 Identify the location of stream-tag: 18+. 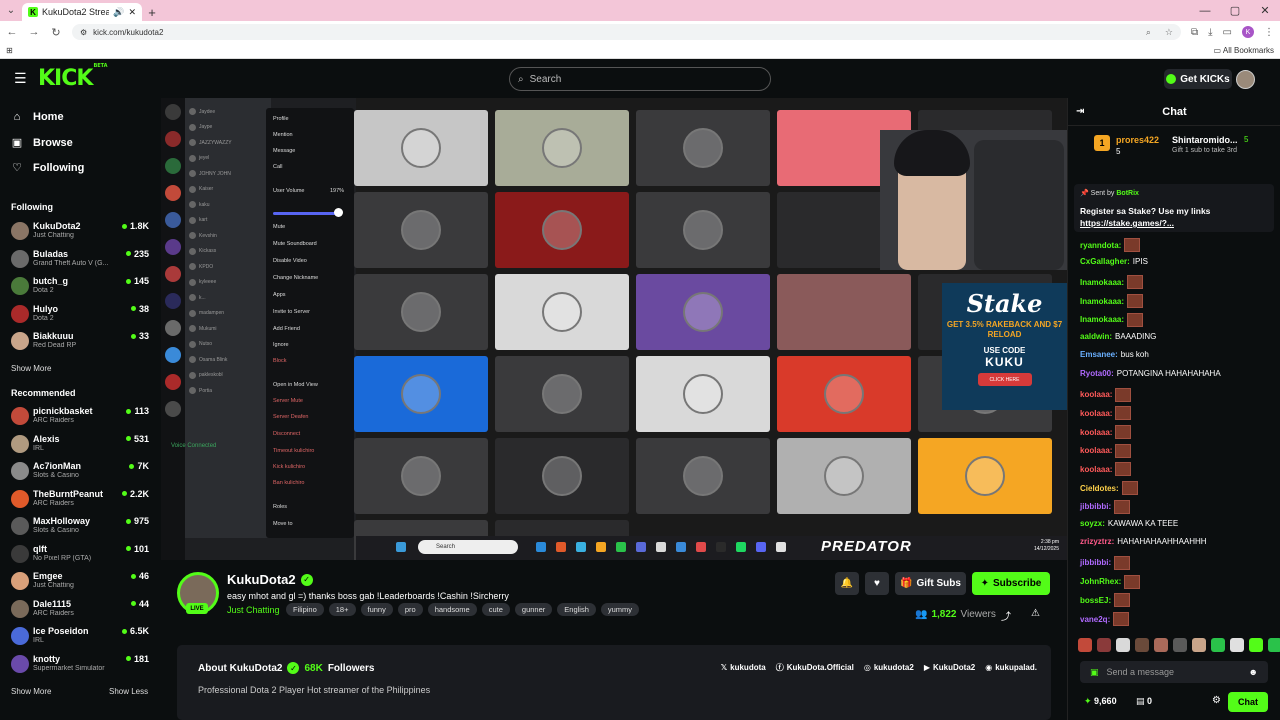
(342, 609).